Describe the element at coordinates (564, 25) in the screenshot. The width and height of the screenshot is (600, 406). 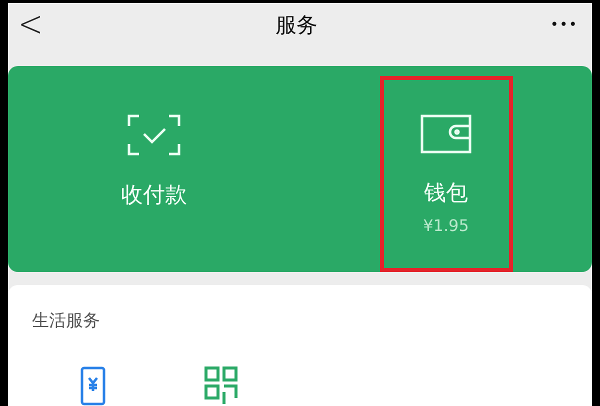
I see `more-button: •••` at that location.